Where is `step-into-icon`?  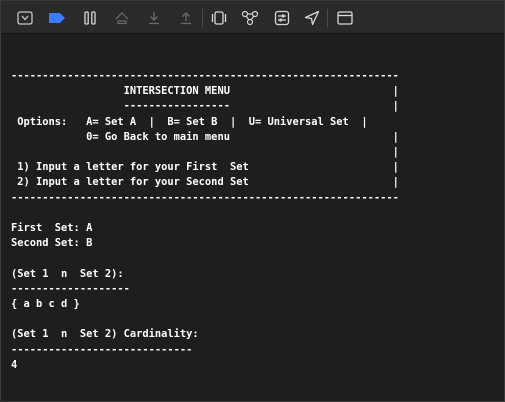 step-into-icon is located at coordinates (154, 18).